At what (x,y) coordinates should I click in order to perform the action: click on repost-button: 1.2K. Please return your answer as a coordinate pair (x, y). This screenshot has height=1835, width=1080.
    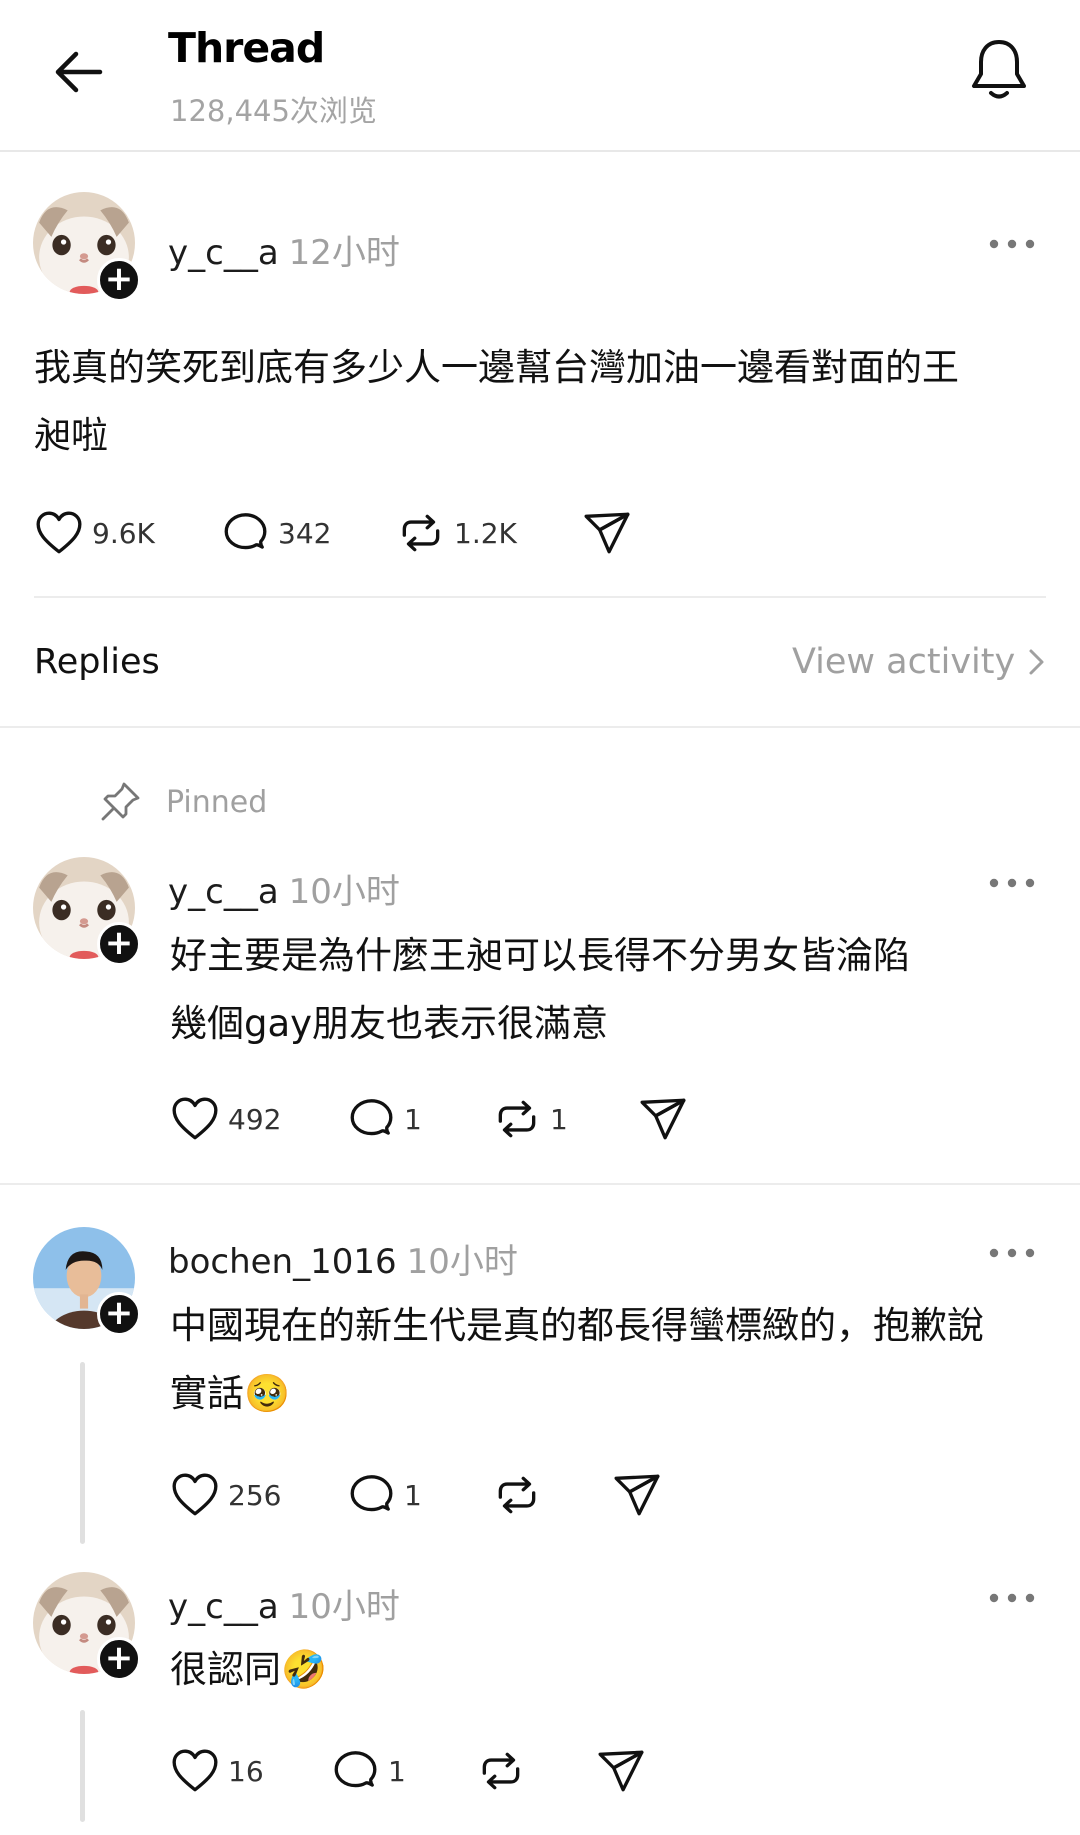
    Looking at the image, I should click on (456, 533).